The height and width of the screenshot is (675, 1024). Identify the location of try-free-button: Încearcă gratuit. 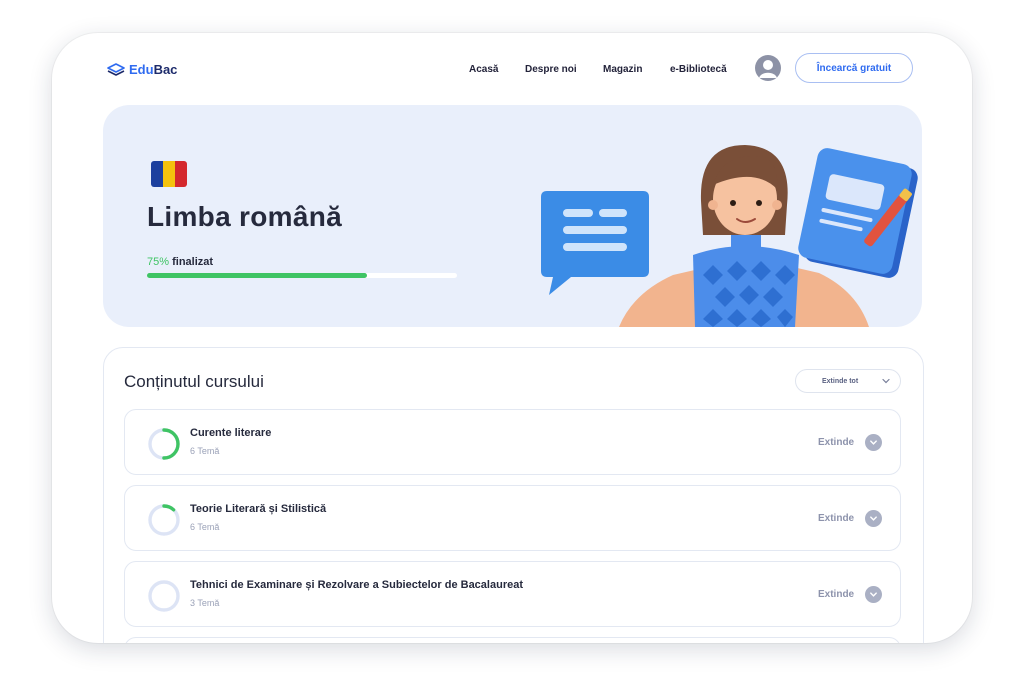
(854, 68).